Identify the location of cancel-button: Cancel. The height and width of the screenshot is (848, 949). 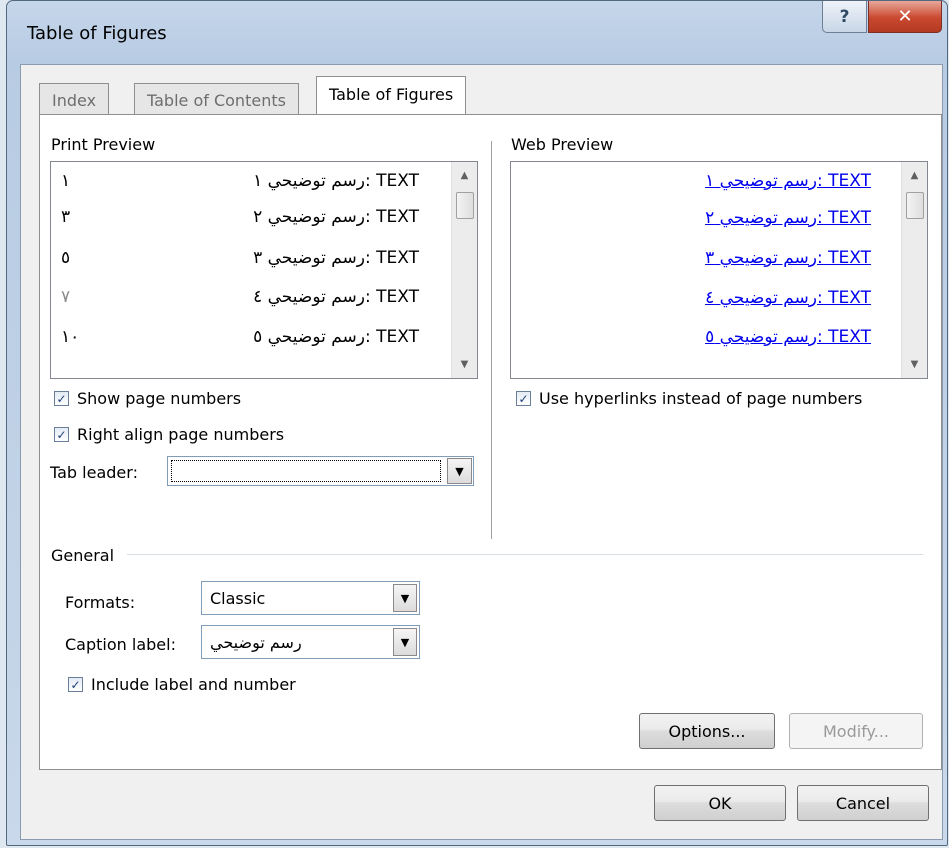
(863, 803).